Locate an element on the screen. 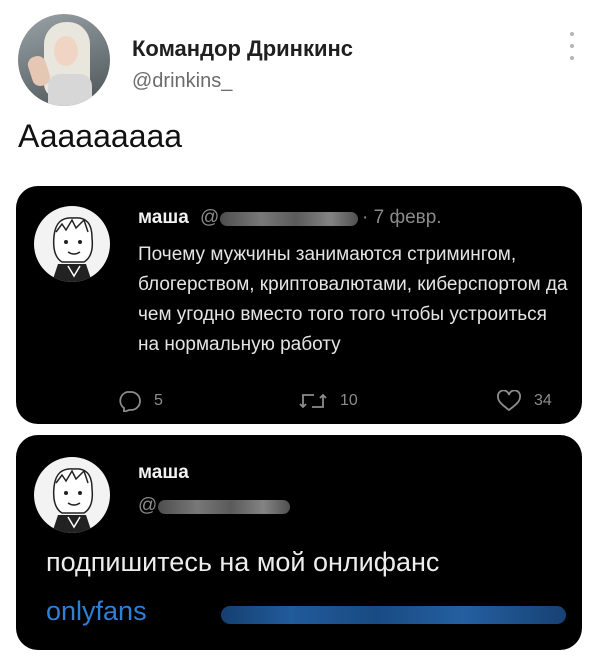 This screenshot has width=600, height=666. reply-stat: 5 is located at coordinates (139, 401).